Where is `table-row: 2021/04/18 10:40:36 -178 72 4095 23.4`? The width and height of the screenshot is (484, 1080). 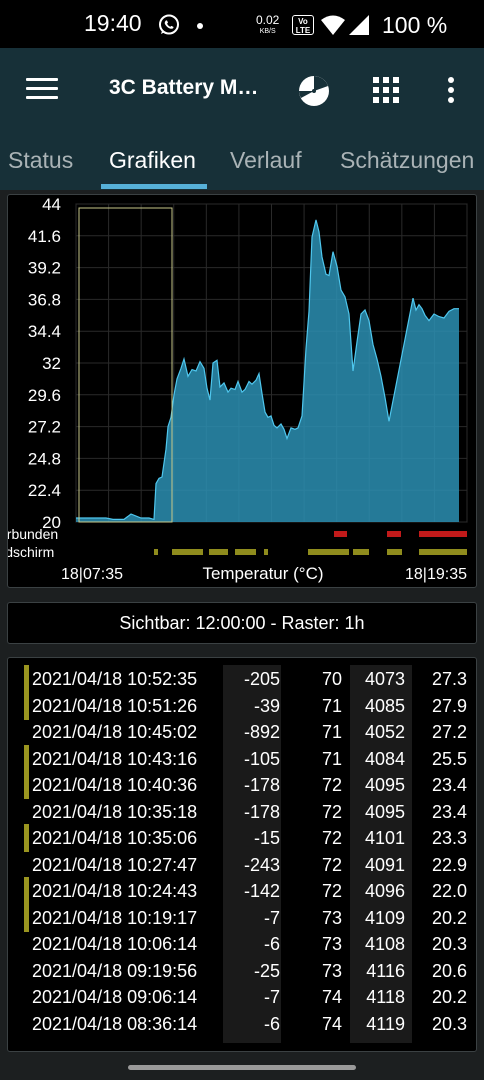 table-row: 2021/04/18 10:40:36 -178 72 4095 23.4 is located at coordinates (242, 785).